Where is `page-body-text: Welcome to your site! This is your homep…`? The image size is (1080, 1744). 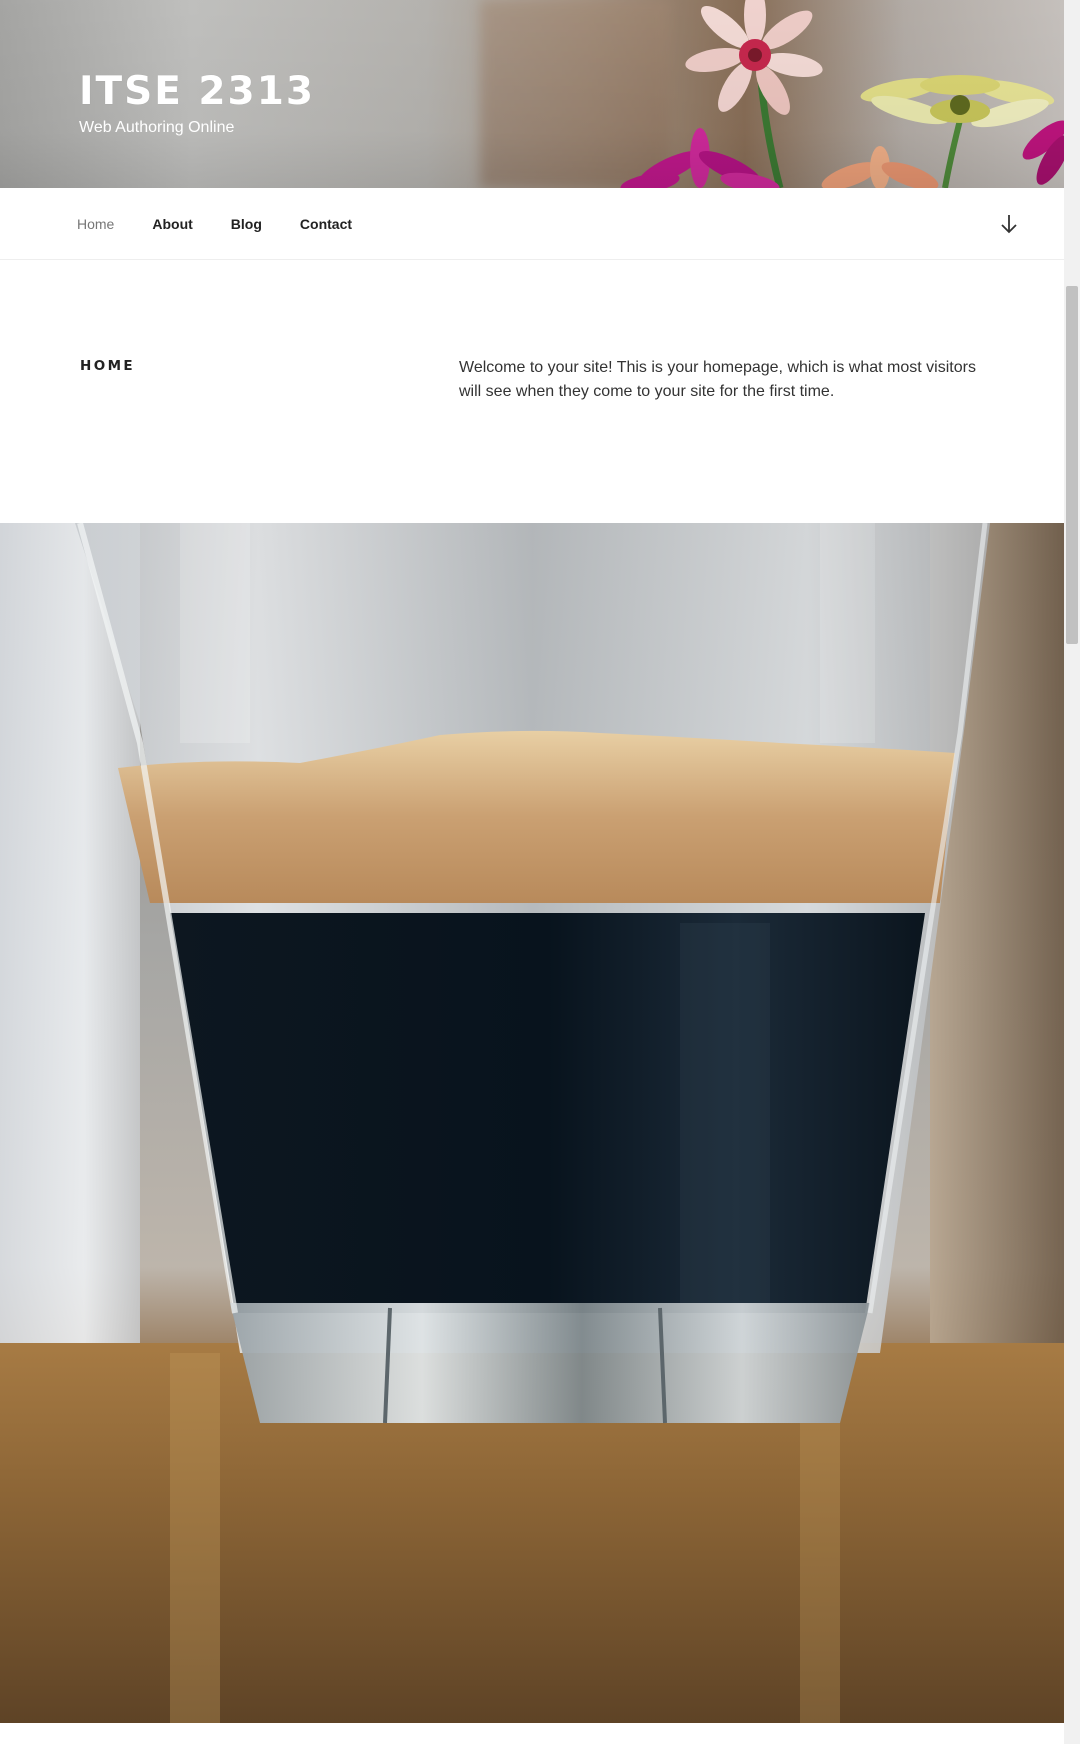 page-body-text: Welcome to your site! This is your homep… is located at coordinates (717, 379).